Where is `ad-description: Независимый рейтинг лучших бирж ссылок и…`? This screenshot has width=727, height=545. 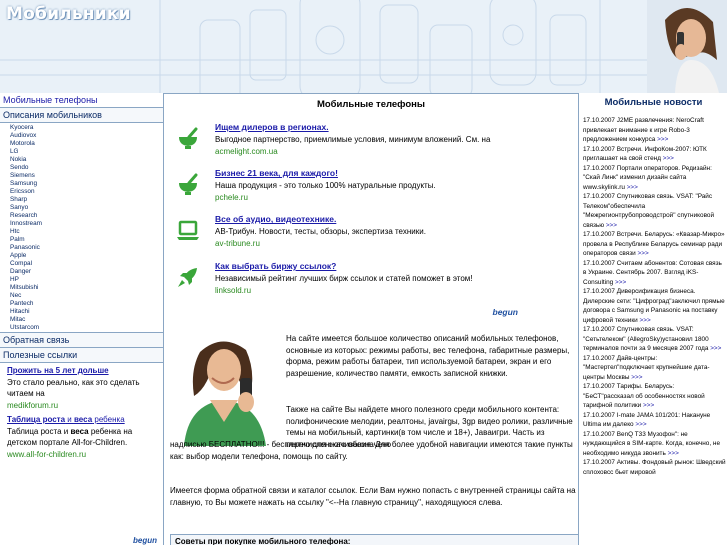
ad-description: Независимый рейтинг лучших бирж ссылок и… is located at coordinates (344, 278).